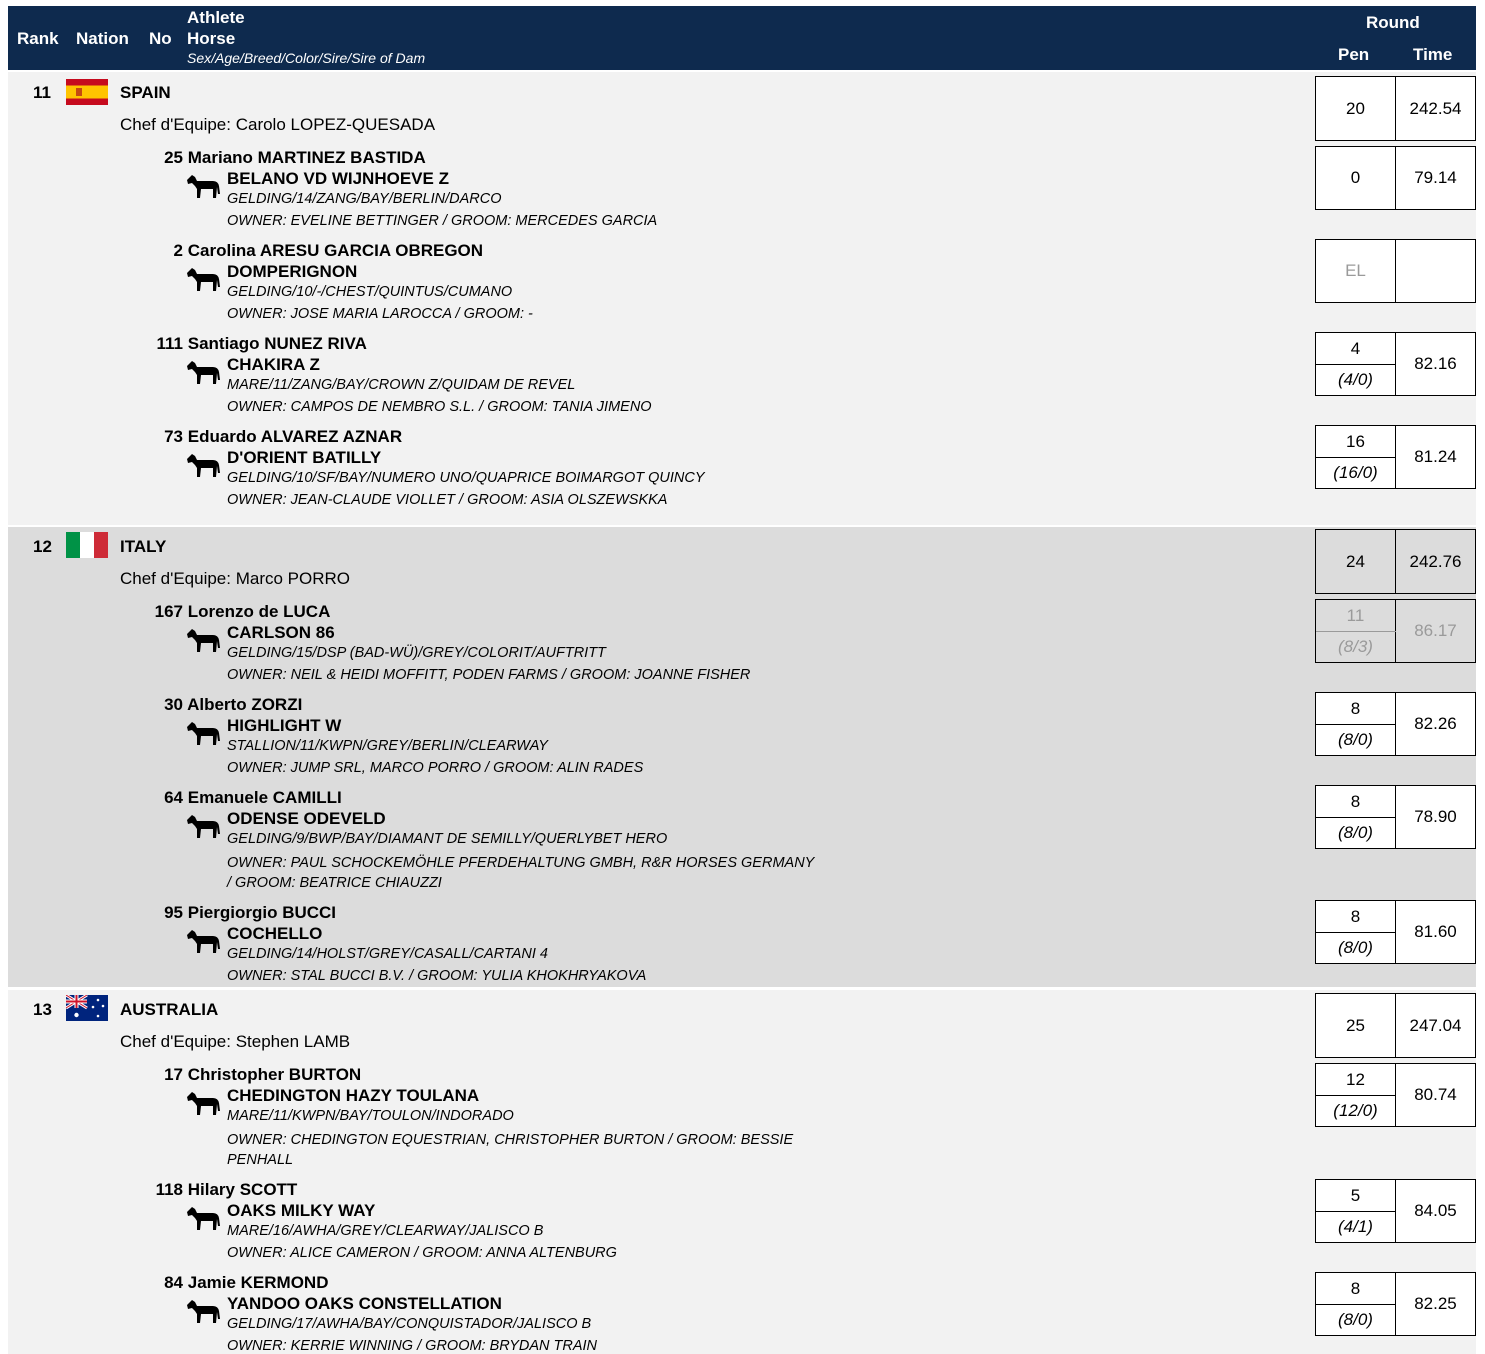  What do you see at coordinates (1355, 615) in the screenshot?
I see `athlete-penalties: 11` at bounding box center [1355, 615].